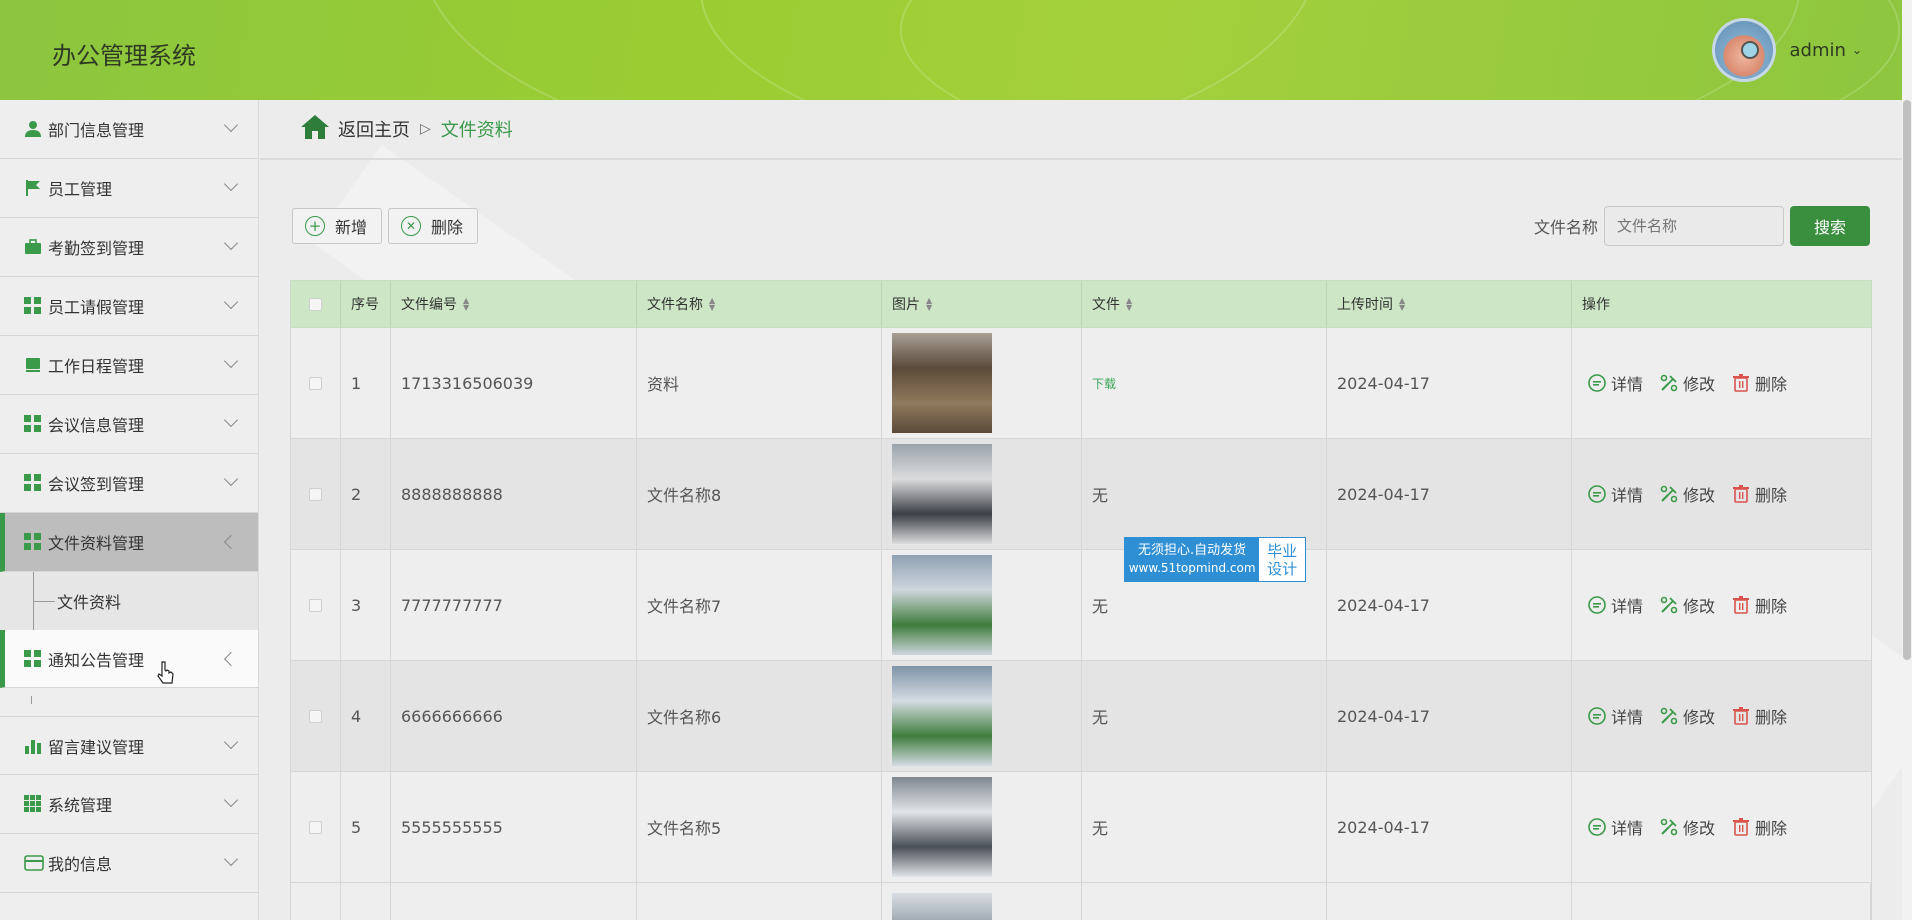 The height and width of the screenshot is (920, 1912). Describe the element at coordinates (129, 745) in the screenshot. I see `sidebar-item-feedback: 留言建议管理` at that location.